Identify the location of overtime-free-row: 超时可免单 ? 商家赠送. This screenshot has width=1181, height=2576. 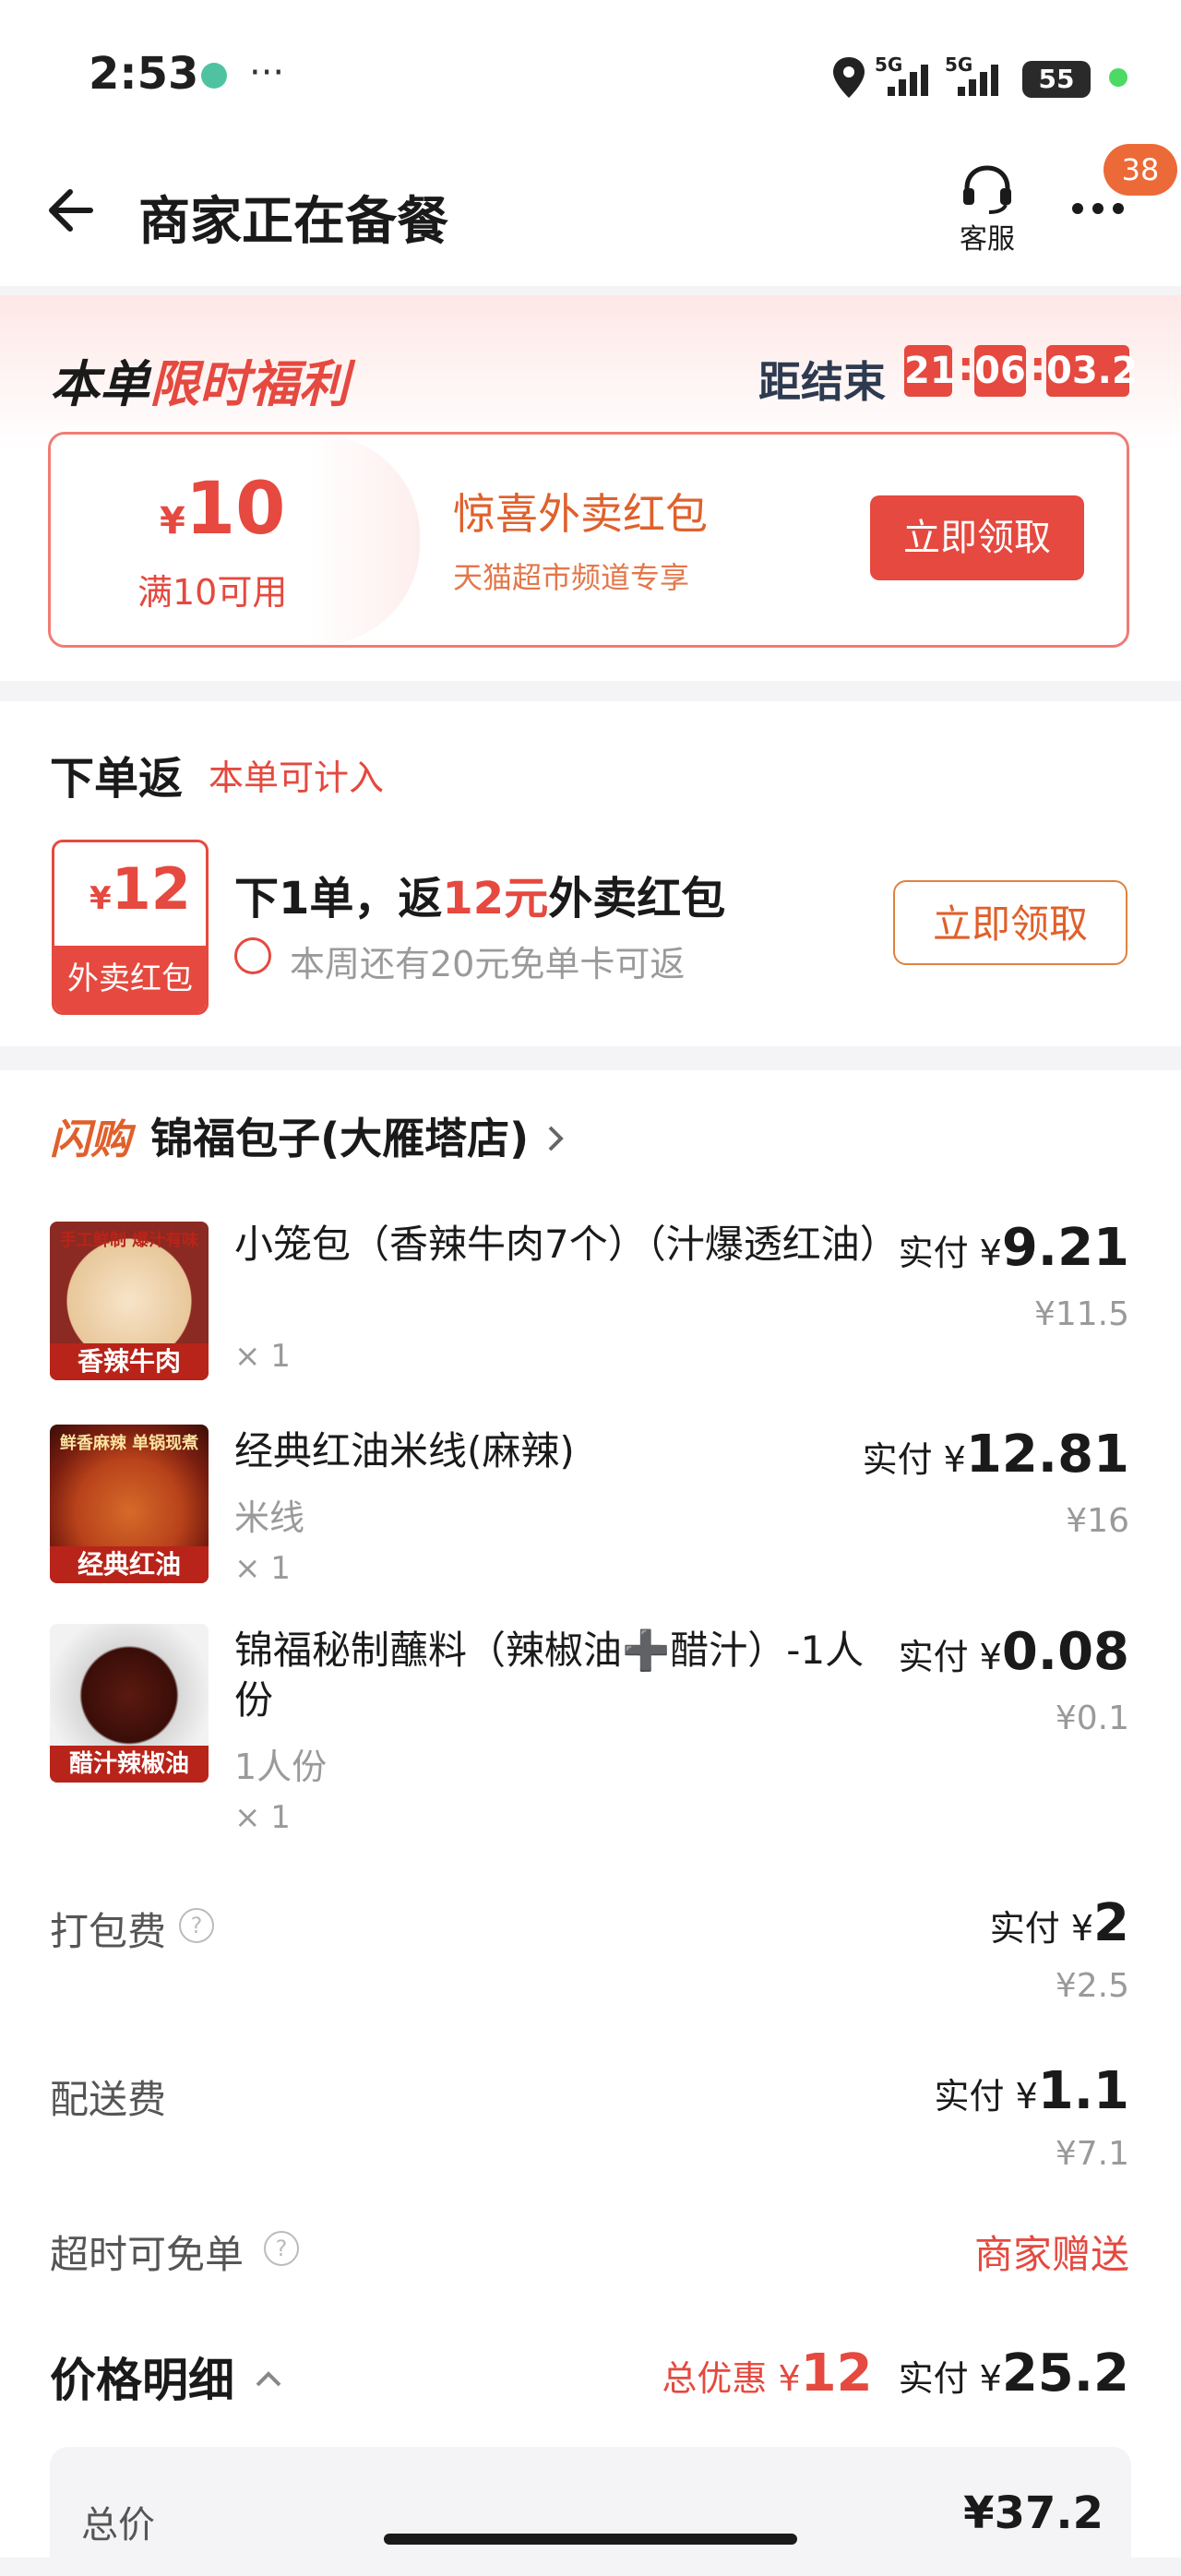
(590, 2250).